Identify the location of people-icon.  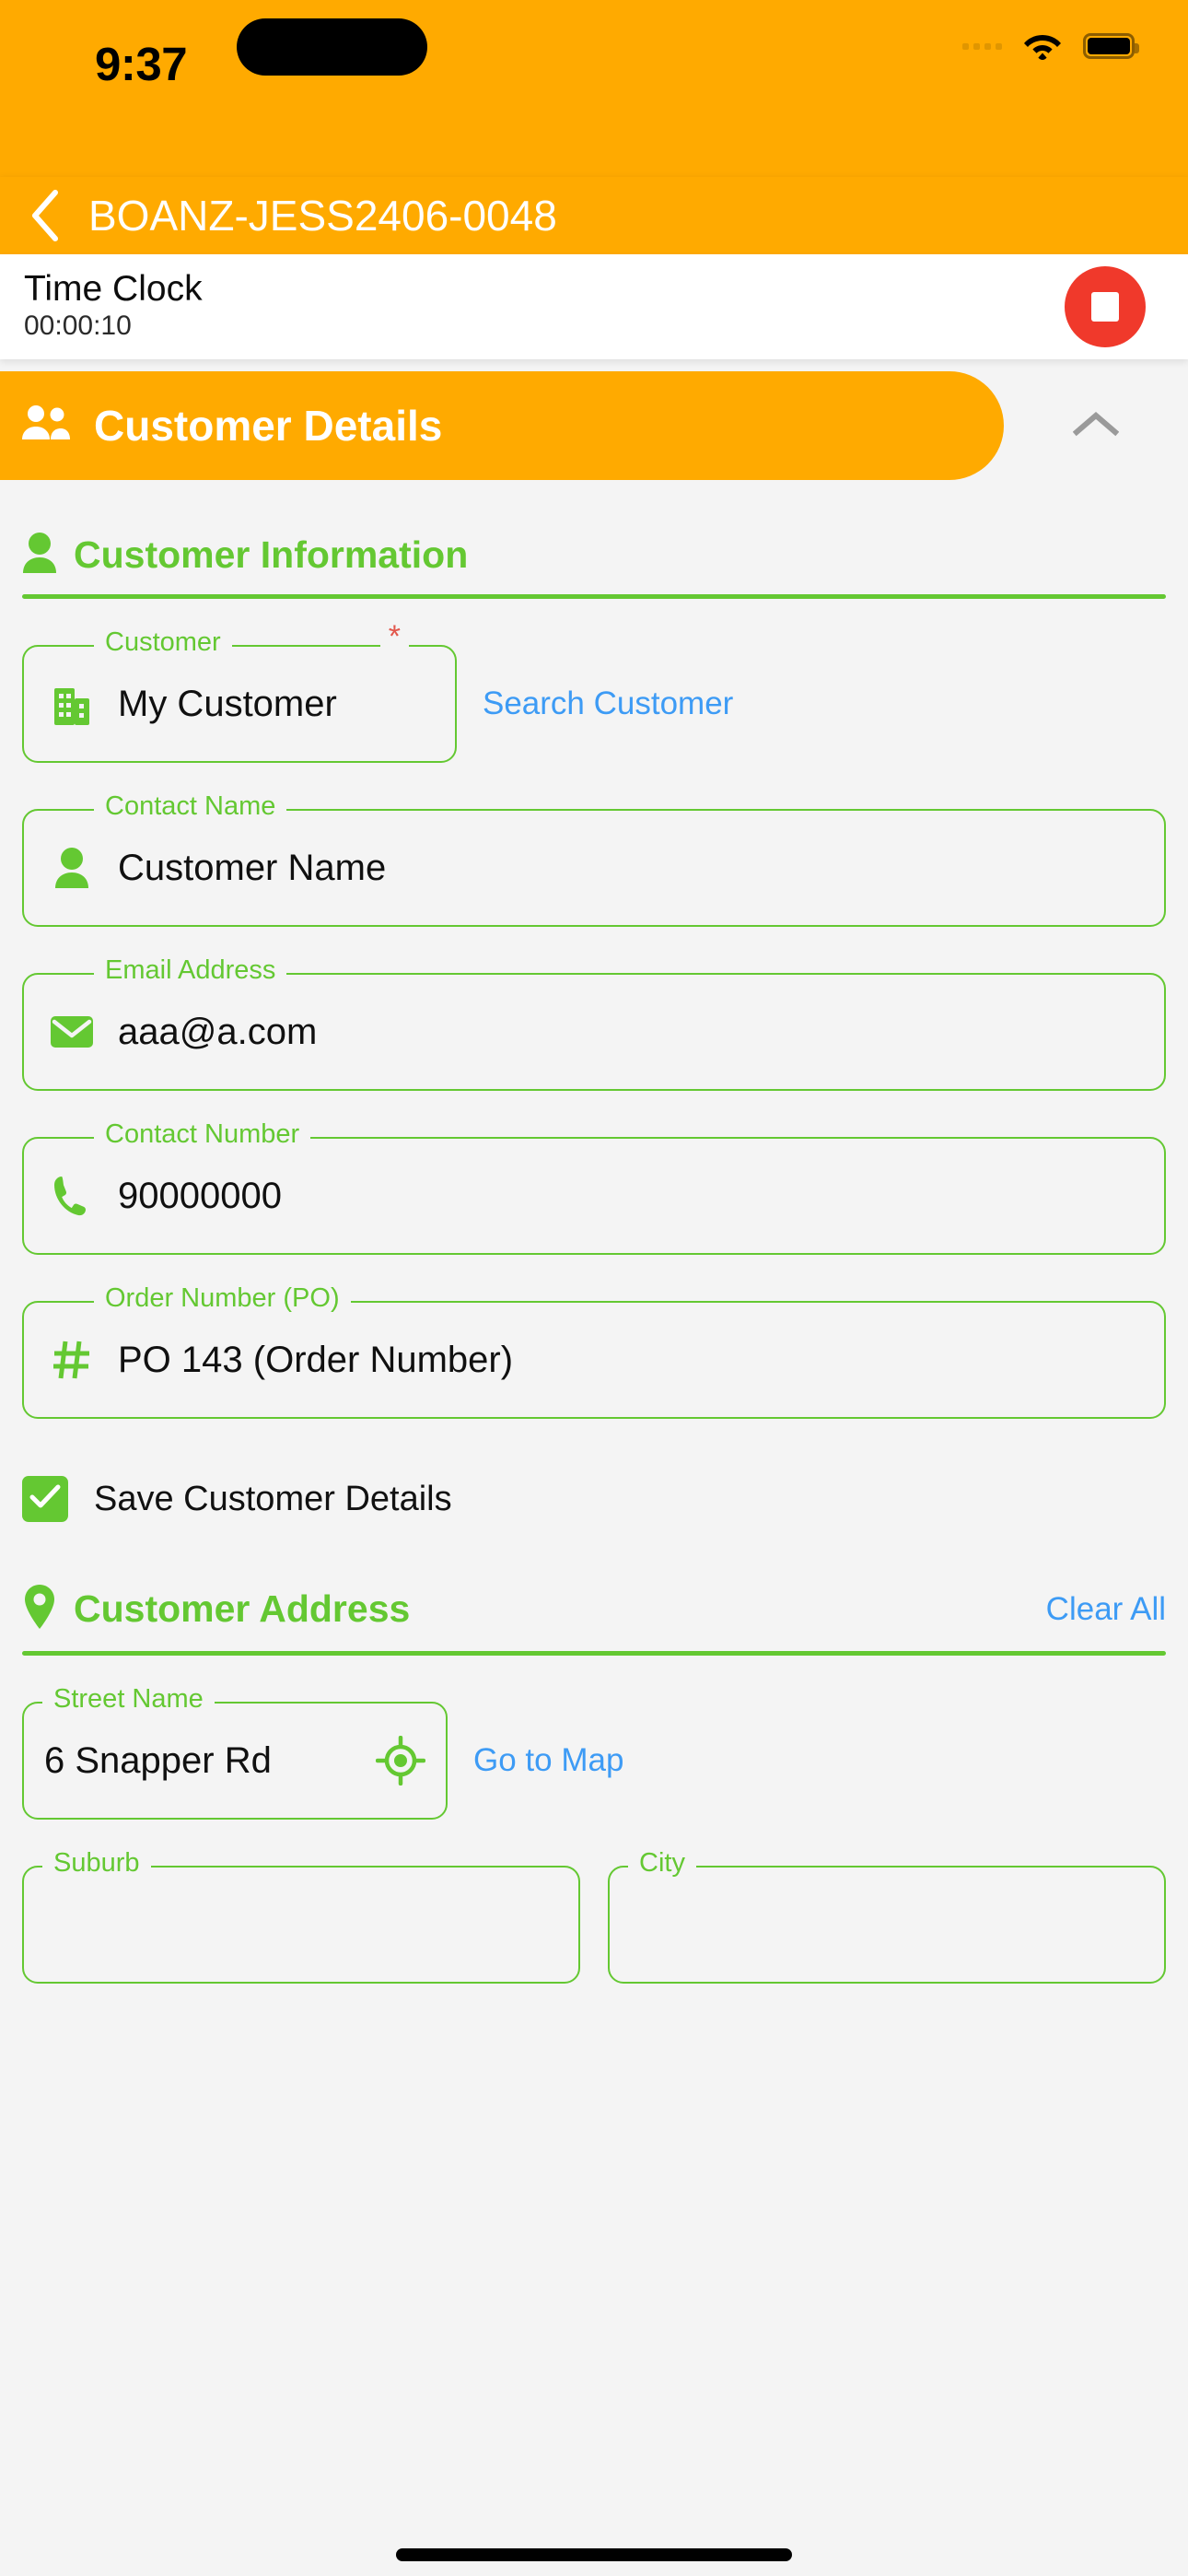
(46, 427).